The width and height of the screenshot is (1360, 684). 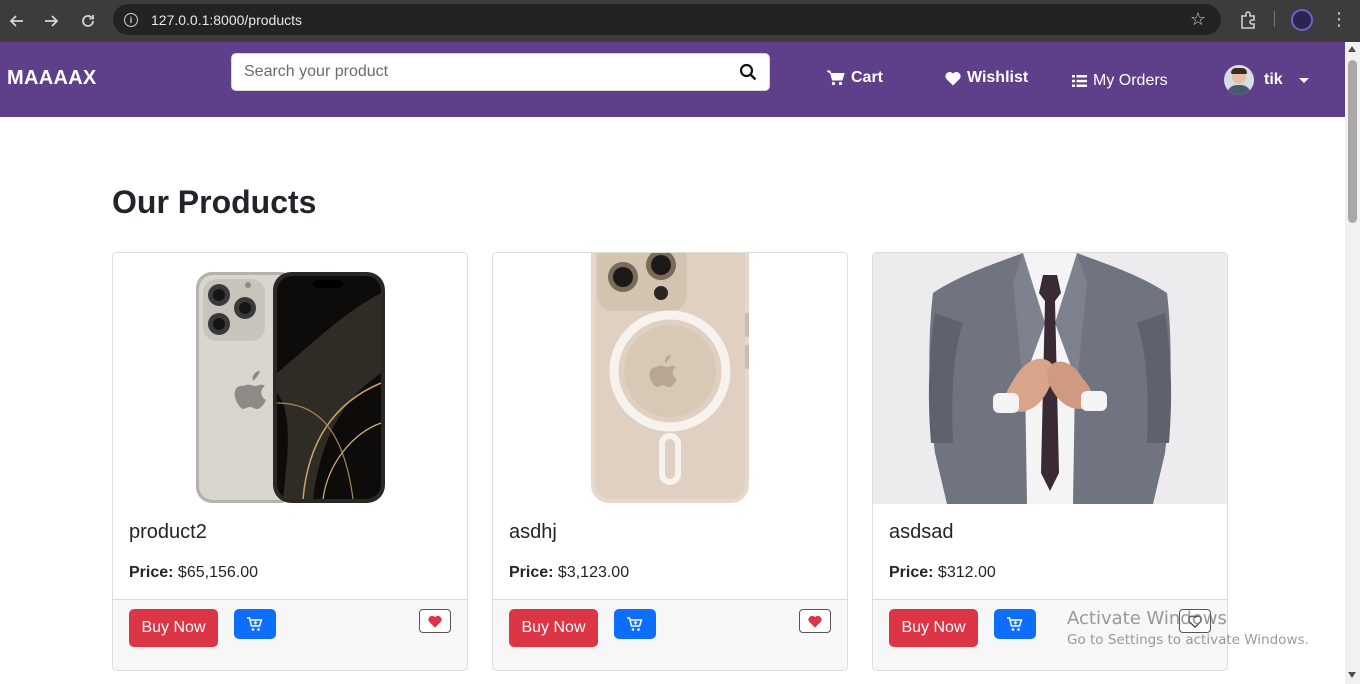 I want to click on scrollbar-thumb, so click(x=1352, y=141).